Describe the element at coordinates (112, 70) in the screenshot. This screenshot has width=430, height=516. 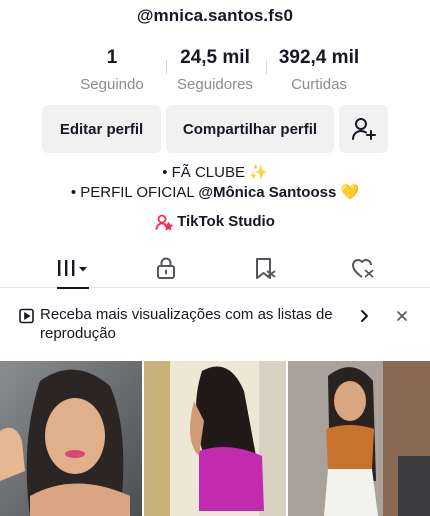
I see `following-stat: 1 Seguindo` at that location.